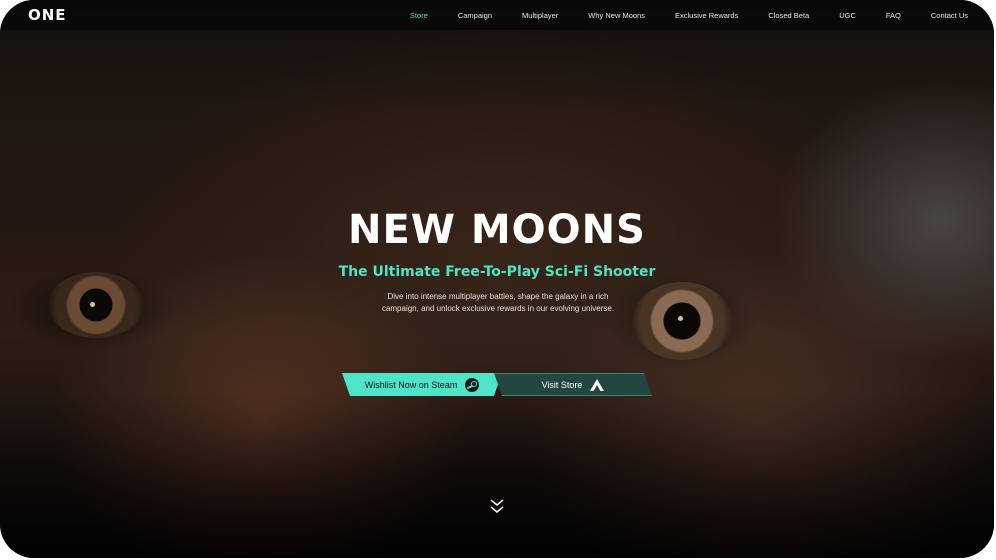  I want to click on nav-link-campaign: Campaign, so click(475, 15).